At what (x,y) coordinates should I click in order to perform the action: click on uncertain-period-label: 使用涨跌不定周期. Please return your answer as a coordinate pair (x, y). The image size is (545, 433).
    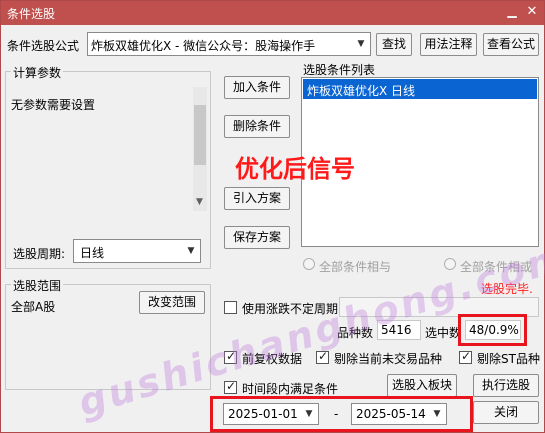
    Looking at the image, I should click on (290, 309).